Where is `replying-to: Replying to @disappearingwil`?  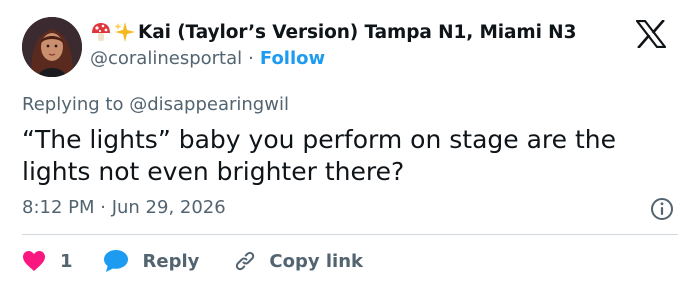
replying-to: Replying to @disappearingwil is located at coordinates (155, 104).